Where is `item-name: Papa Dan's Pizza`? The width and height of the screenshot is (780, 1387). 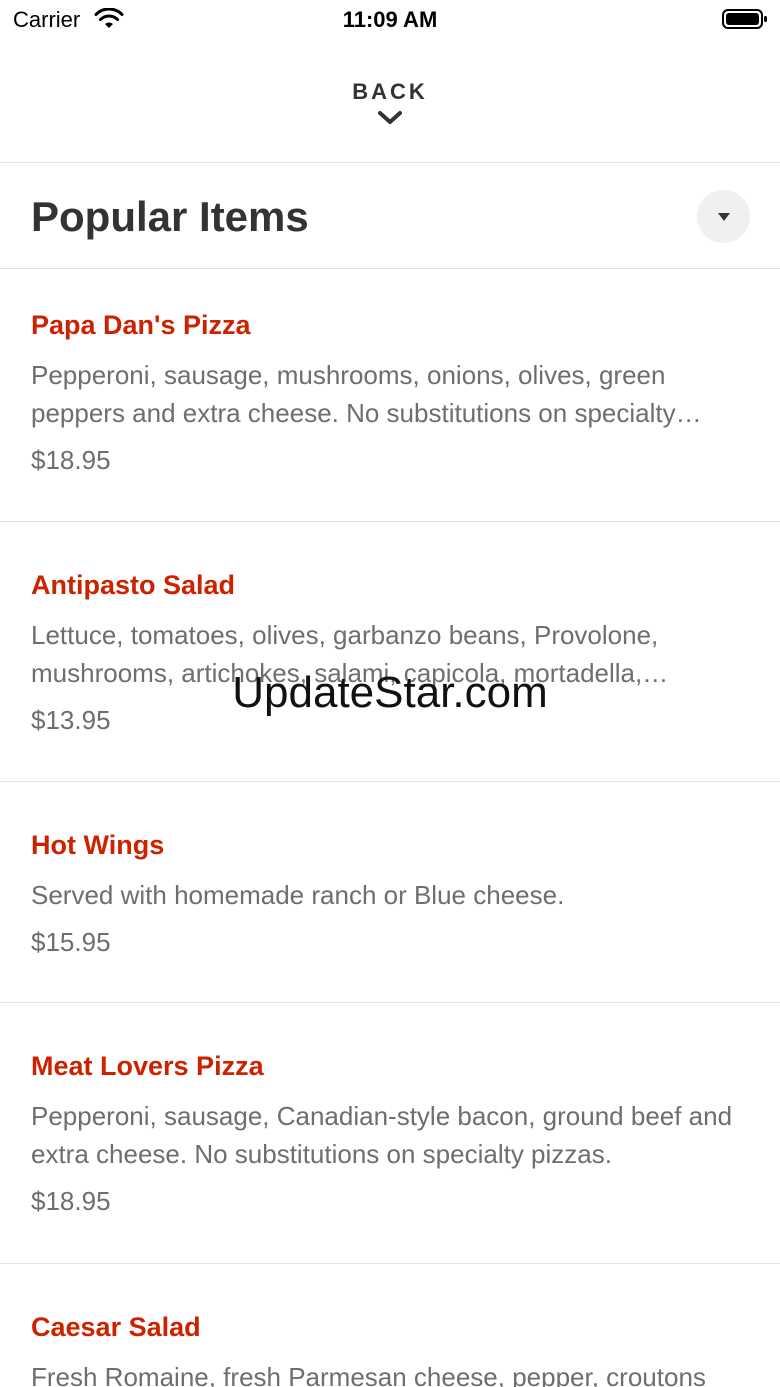 item-name: Papa Dan's Pizza is located at coordinates (141, 325).